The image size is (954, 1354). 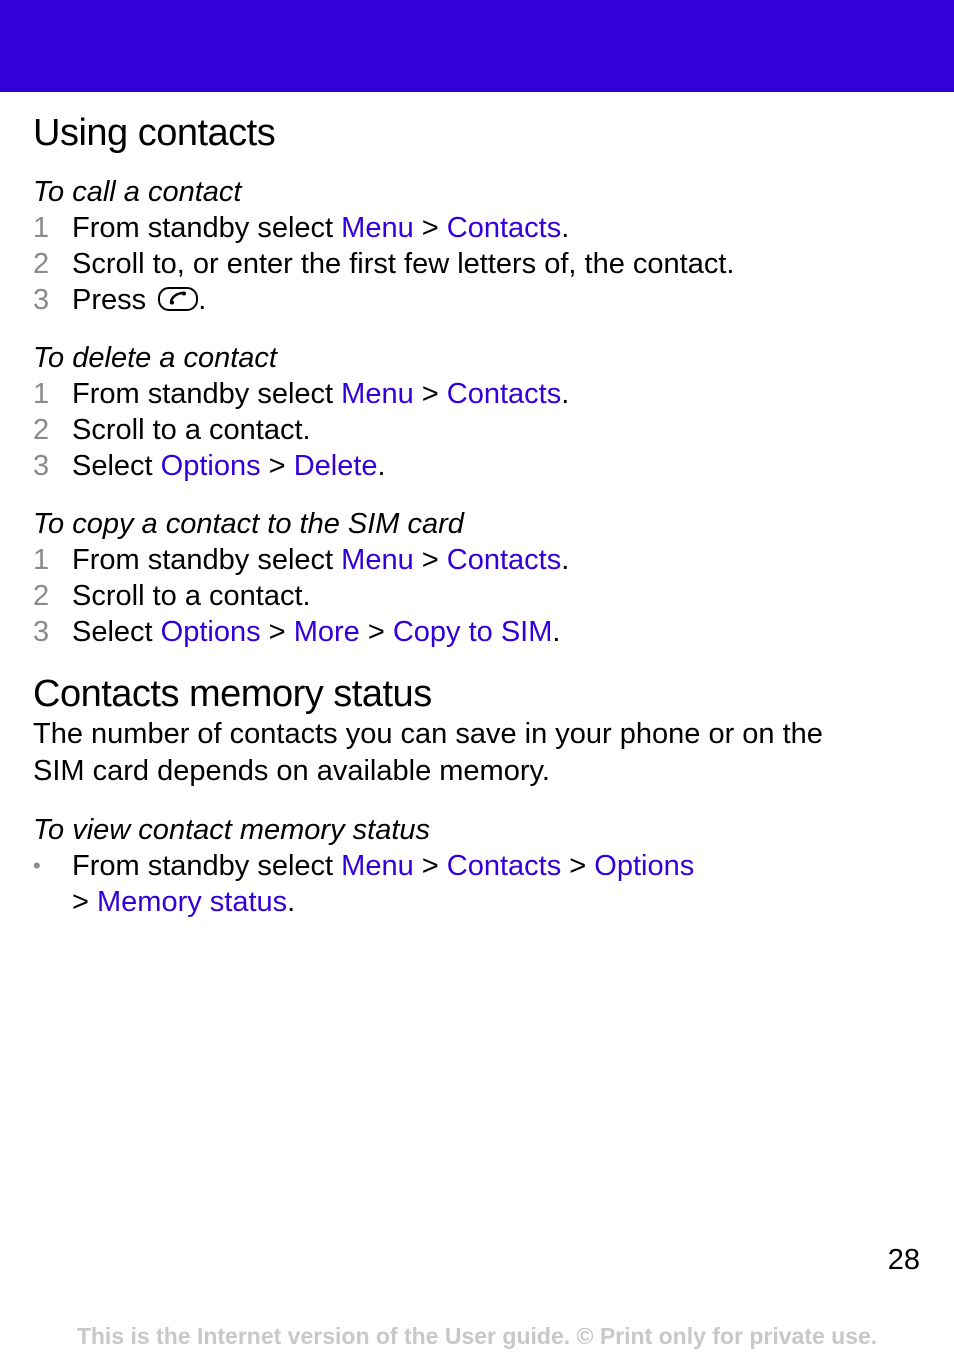 I want to click on step-item: 3 Press ., so click(x=478, y=300).